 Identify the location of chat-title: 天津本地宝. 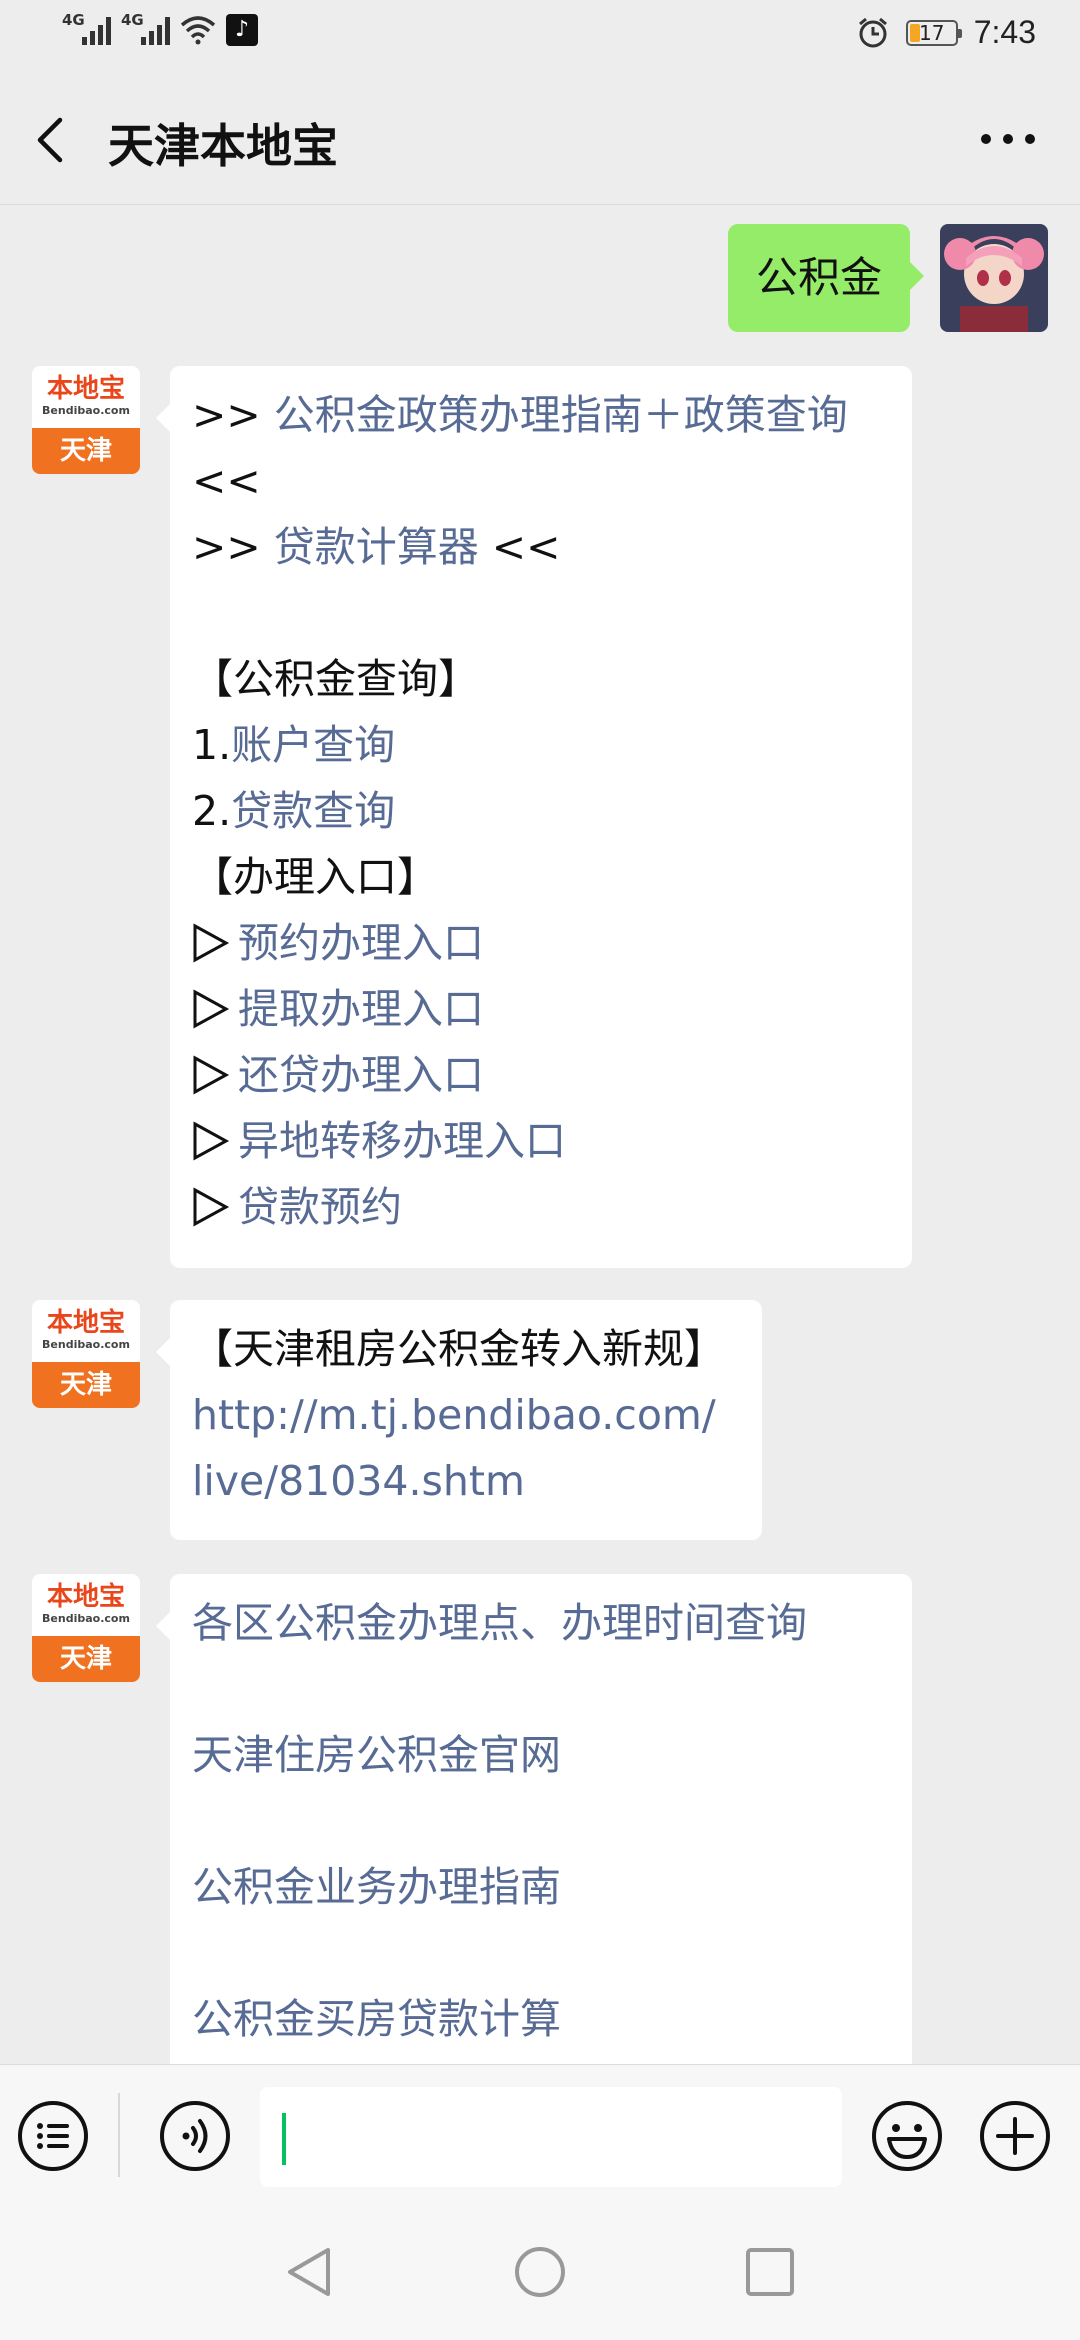
(223, 146).